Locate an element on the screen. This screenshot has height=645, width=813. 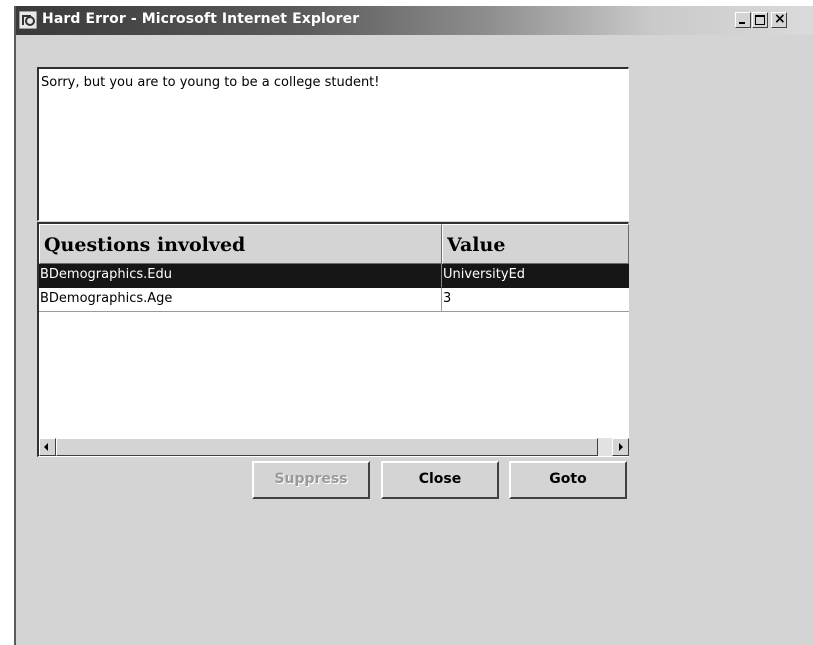
maximize-button is located at coordinates (760, 20).